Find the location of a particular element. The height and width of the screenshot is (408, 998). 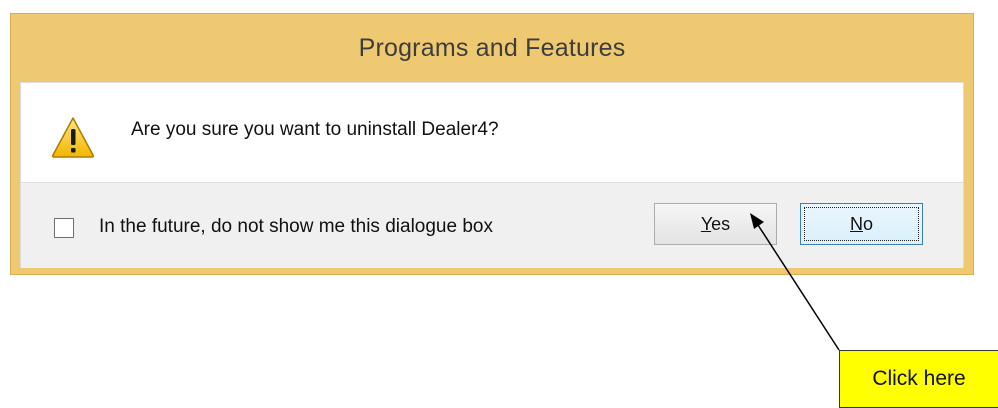

yes-button-label: Yes is located at coordinates (715, 223).